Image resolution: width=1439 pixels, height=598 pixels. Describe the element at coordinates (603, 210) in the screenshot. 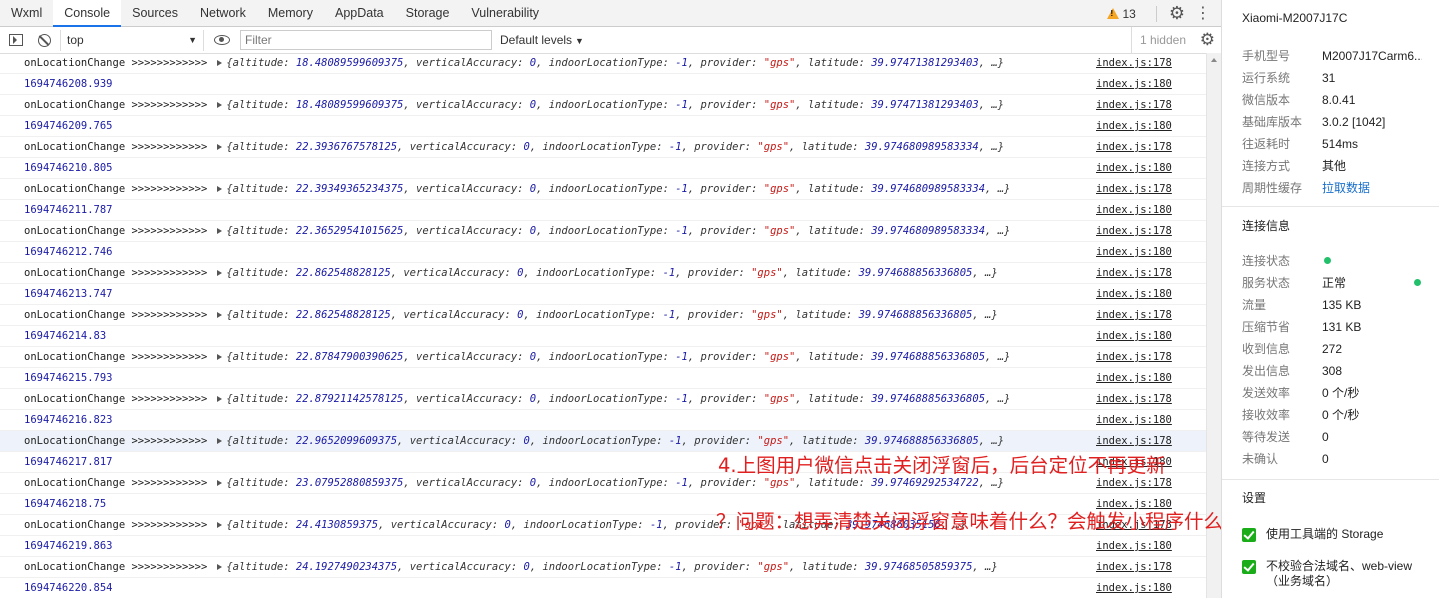

I see `log-row: 1694746211.787 index.js:180` at that location.